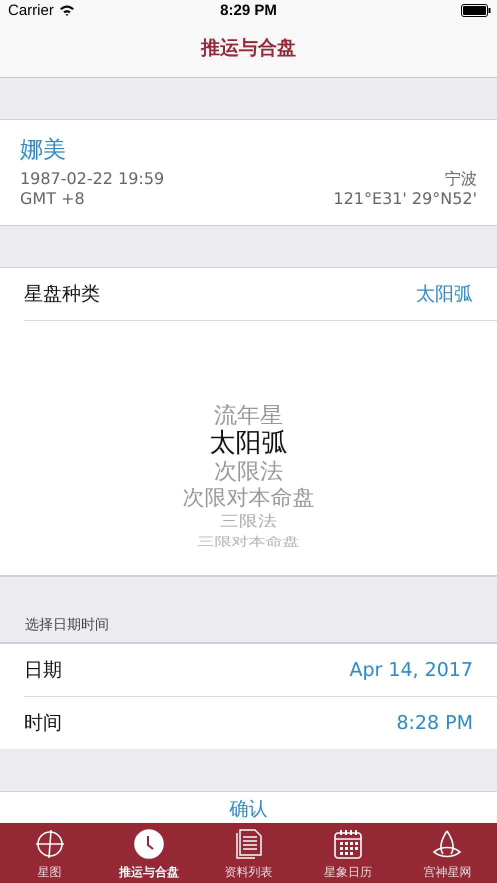 The image size is (497, 883). Describe the element at coordinates (249, 807) in the screenshot. I see `confirm-button: 确认` at that location.